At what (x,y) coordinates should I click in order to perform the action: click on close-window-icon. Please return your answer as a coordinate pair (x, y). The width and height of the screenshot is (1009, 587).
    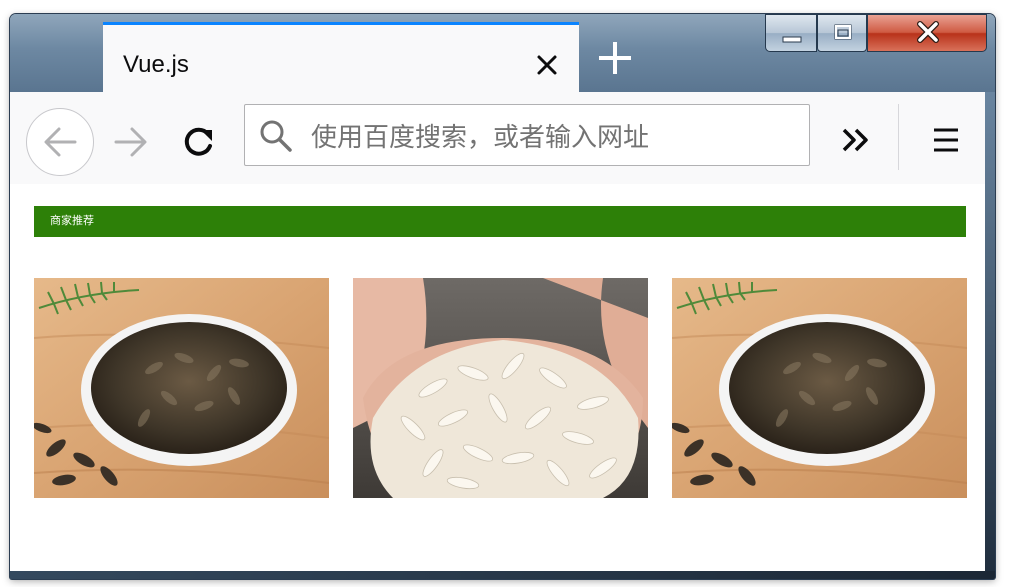
    Looking at the image, I should click on (928, 32).